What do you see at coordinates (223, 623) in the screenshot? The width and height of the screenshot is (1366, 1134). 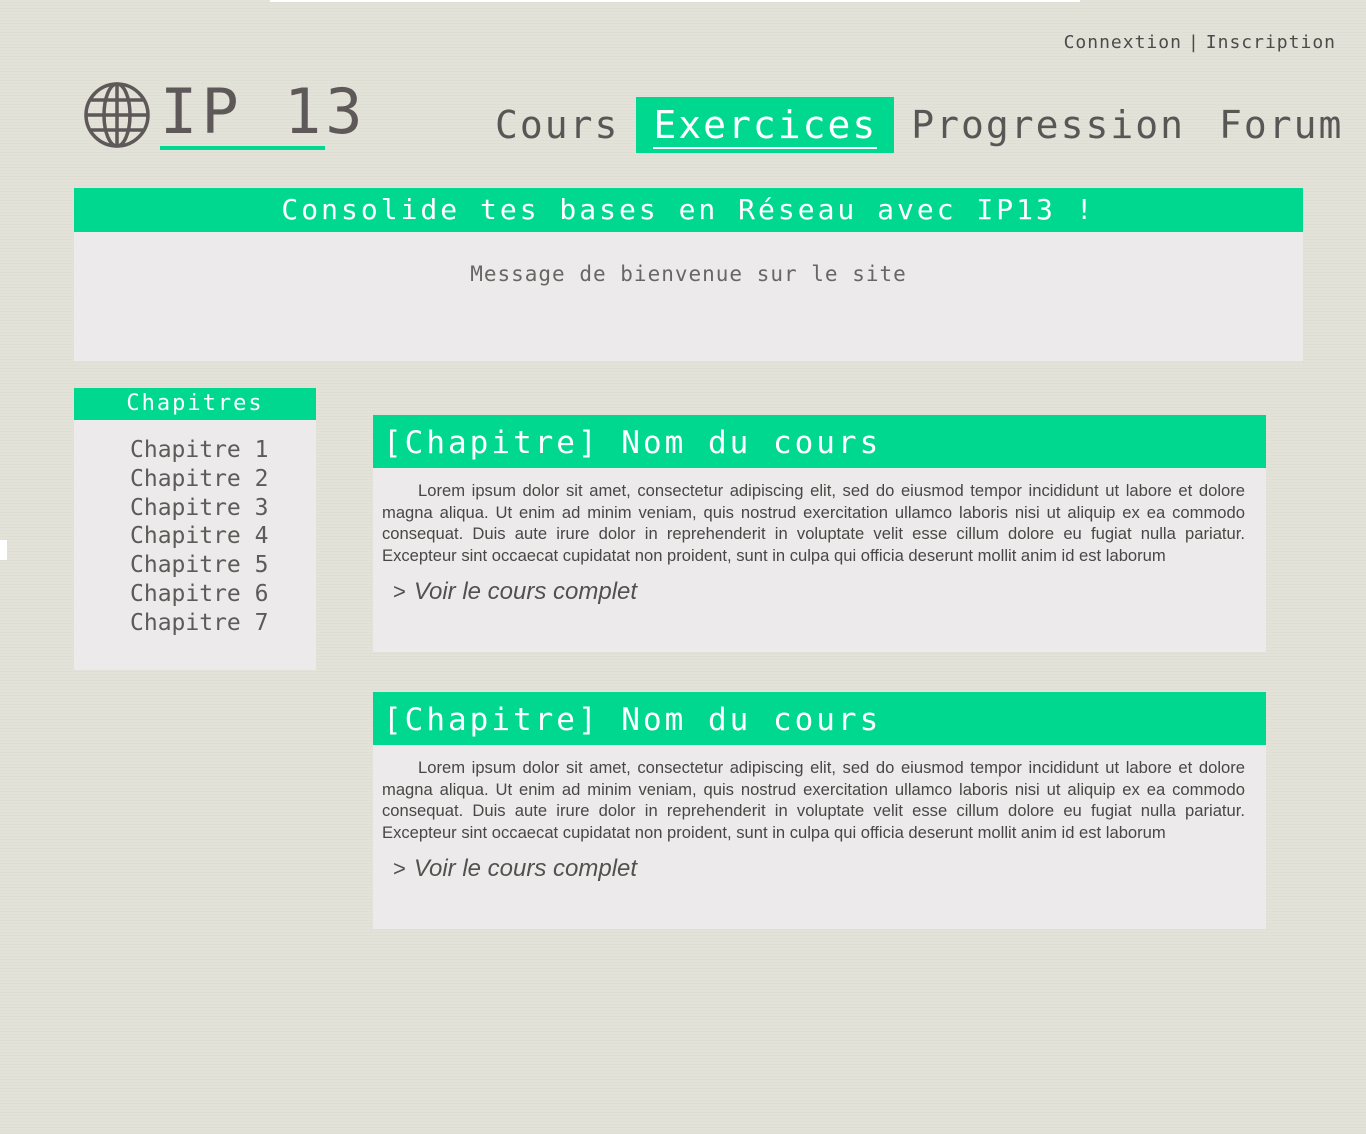 I see `sidebar-item-chapitre-7: Chapitre 7` at bounding box center [223, 623].